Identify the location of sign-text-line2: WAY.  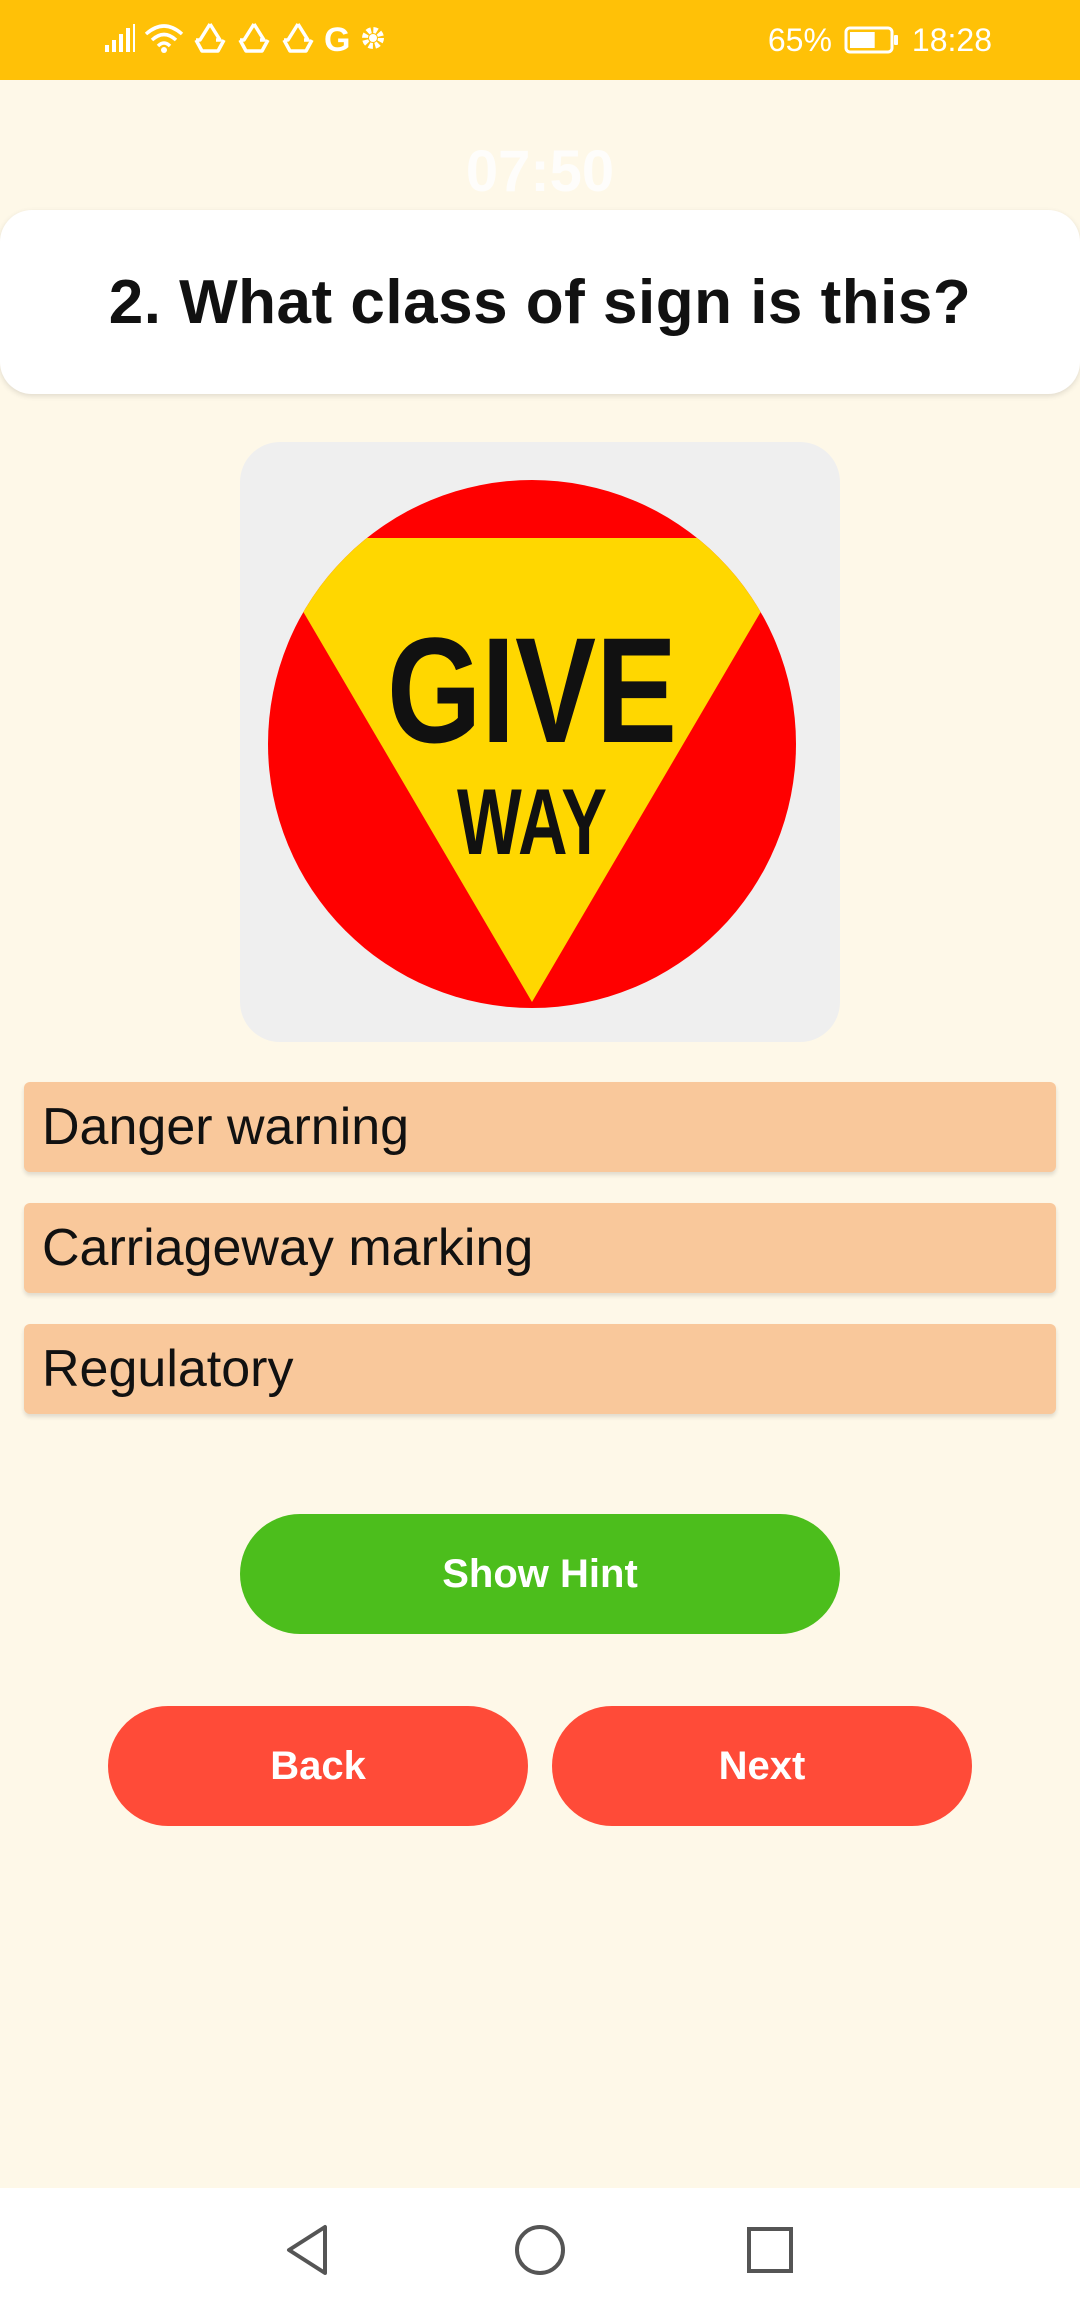
(532, 821).